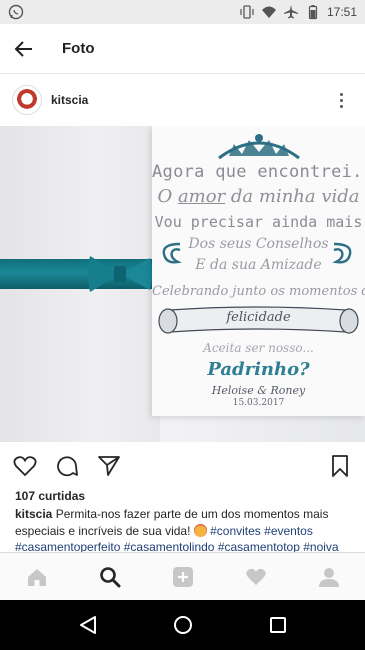  What do you see at coordinates (182, 466) in the screenshot?
I see `post-actions` at bounding box center [182, 466].